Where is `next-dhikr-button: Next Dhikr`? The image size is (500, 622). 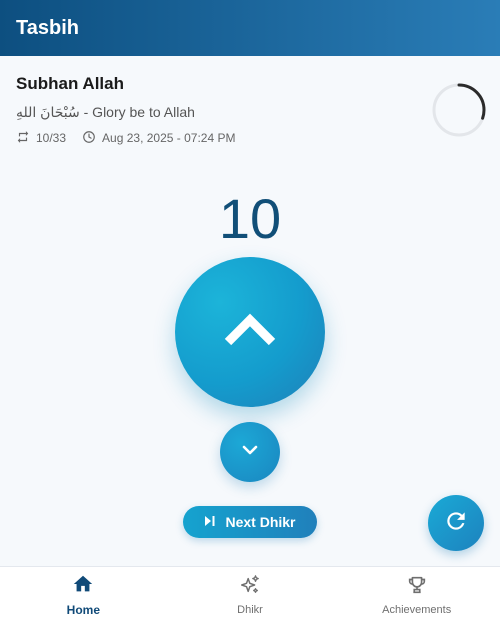 next-dhikr-button: Next Dhikr is located at coordinates (250, 522).